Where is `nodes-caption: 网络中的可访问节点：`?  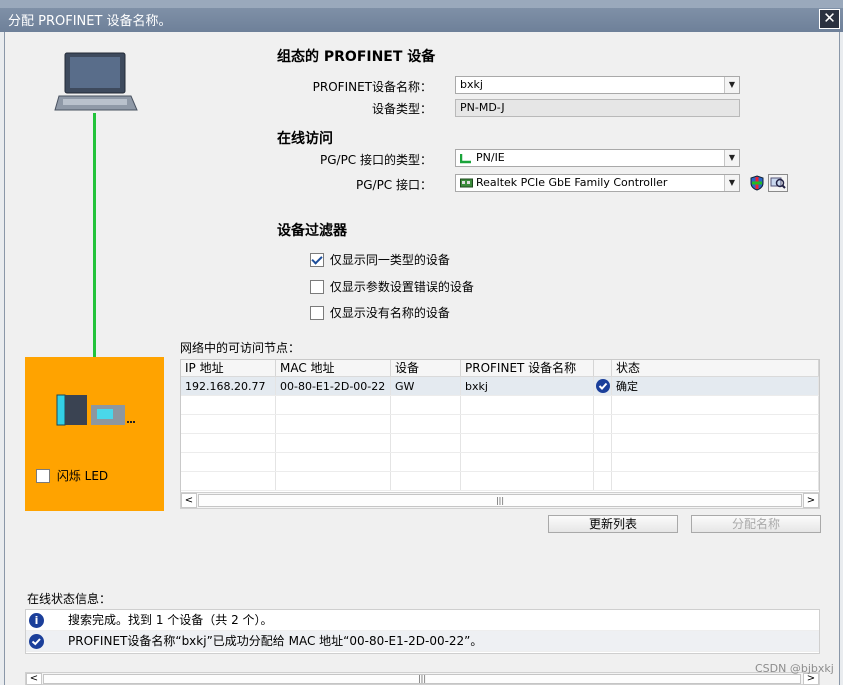 nodes-caption: 网络中的可访问节点： is located at coordinates (240, 348).